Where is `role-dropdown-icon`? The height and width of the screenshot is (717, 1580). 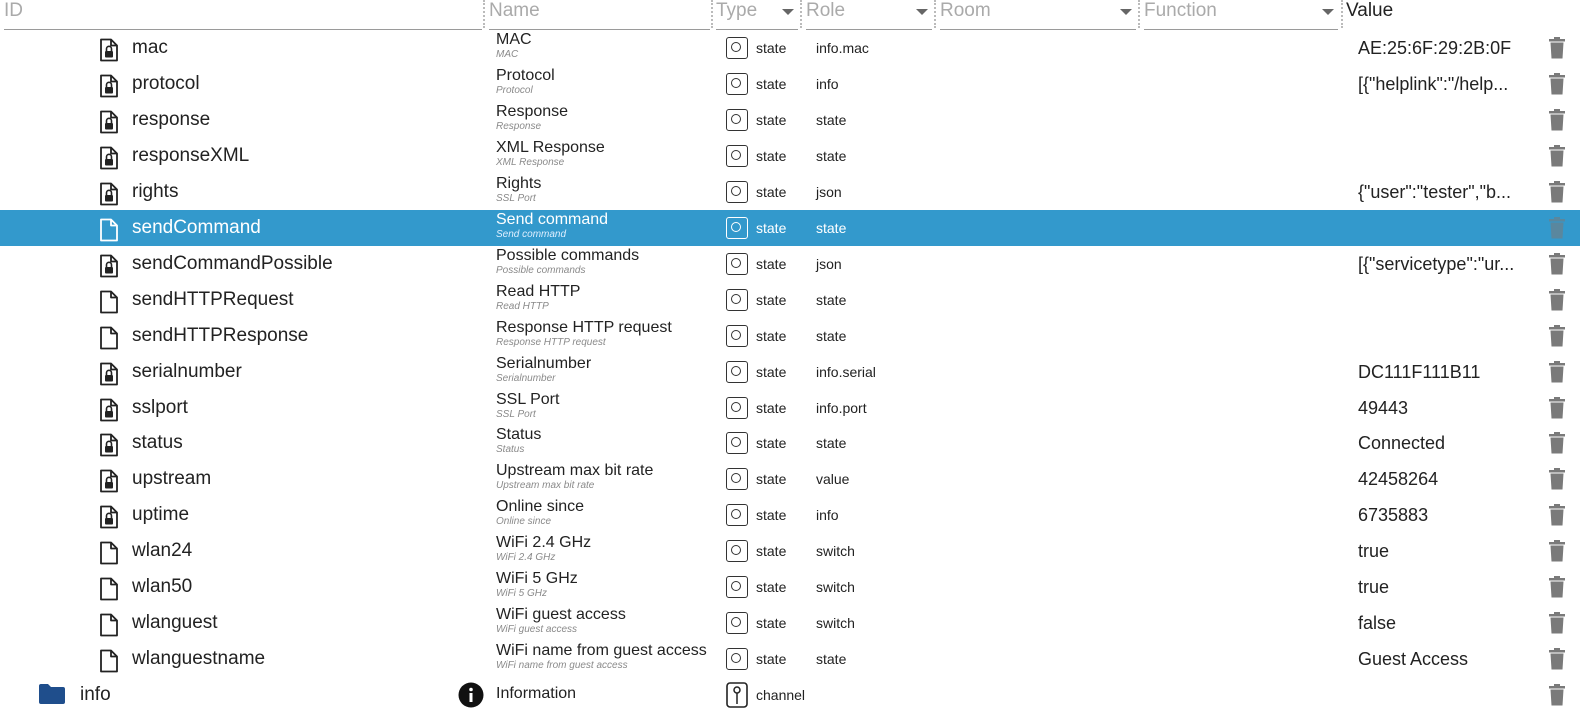 role-dropdown-icon is located at coordinates (922, 12).